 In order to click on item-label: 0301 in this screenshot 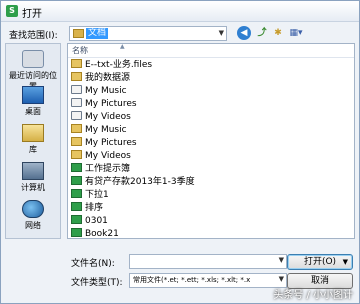, I will do `click(96, 221)`.